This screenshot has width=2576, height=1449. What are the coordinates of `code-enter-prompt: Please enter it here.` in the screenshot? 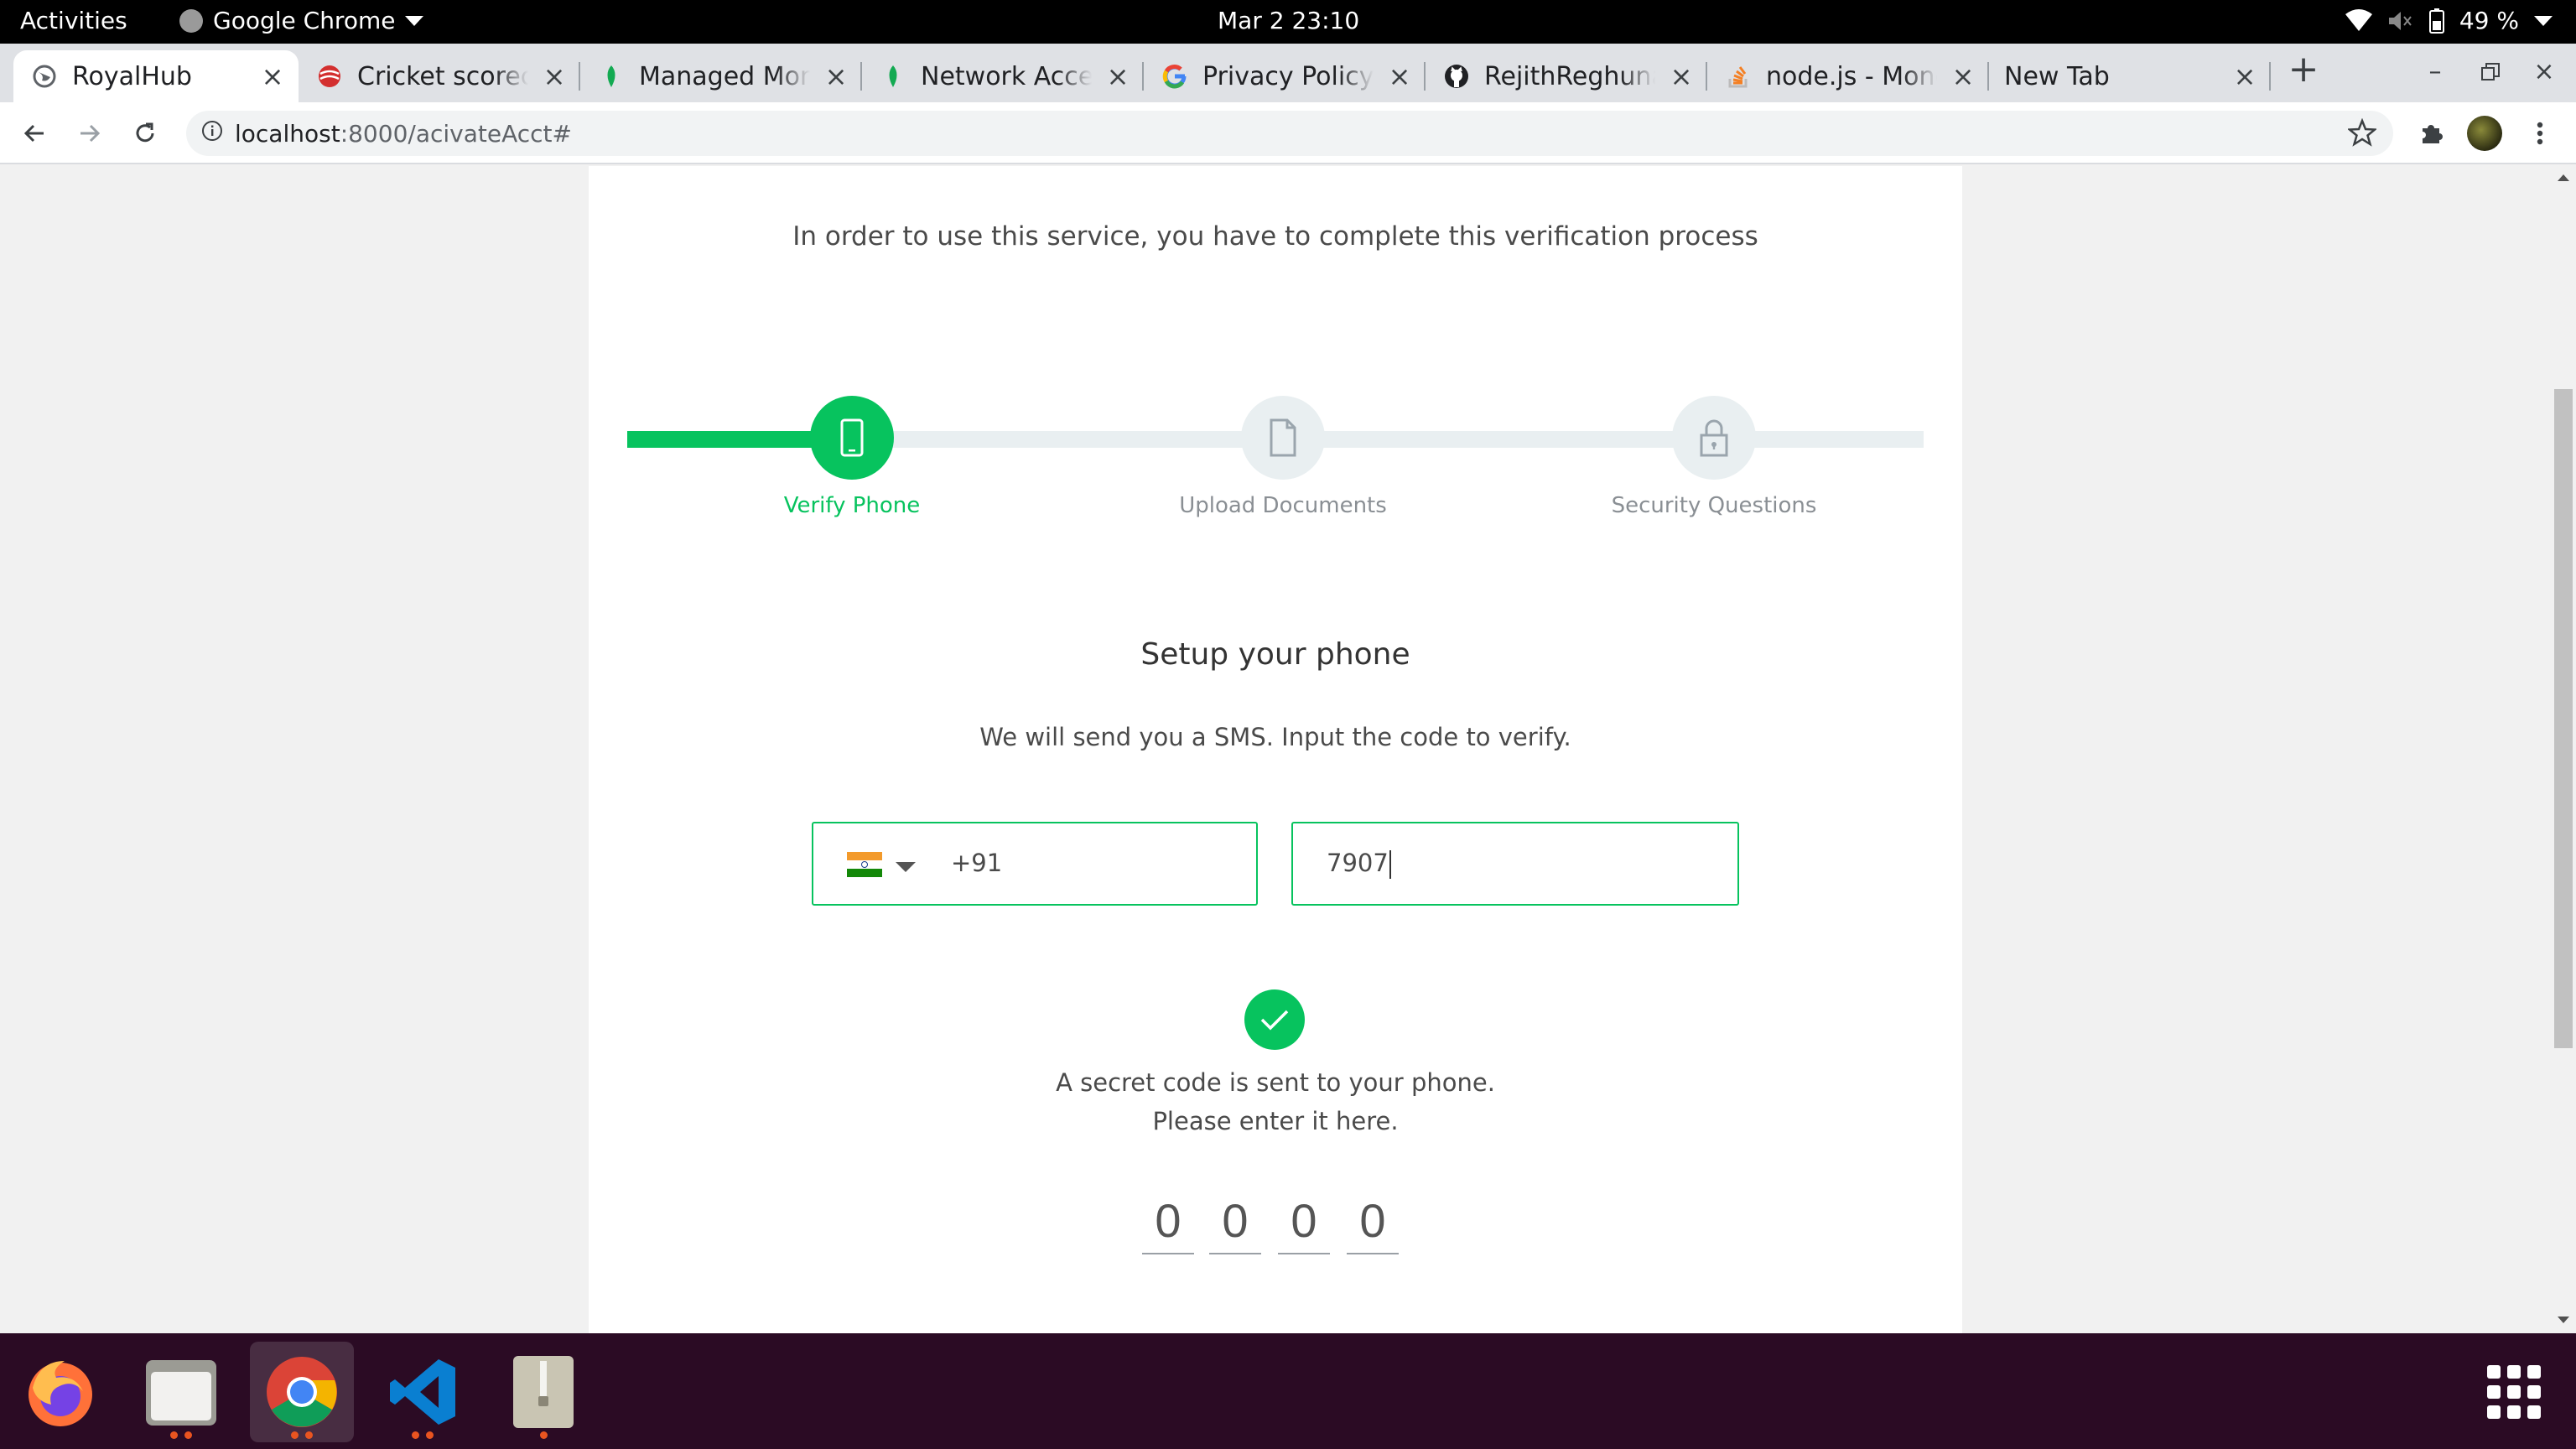 It's located at (1275, 1121).